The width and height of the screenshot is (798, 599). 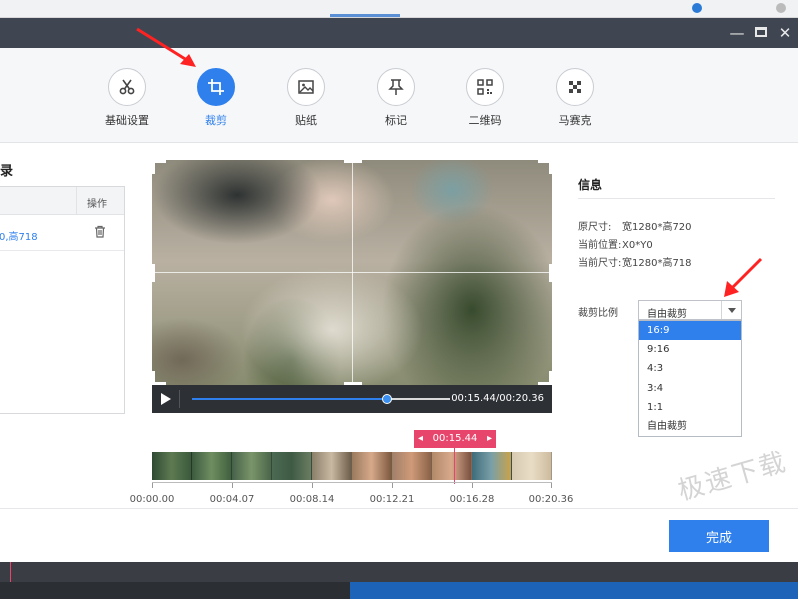 What do you see at coordinates (731, 310) in the screenshot?
I see `chevron-down-icon` at bounding box center [731, 310].